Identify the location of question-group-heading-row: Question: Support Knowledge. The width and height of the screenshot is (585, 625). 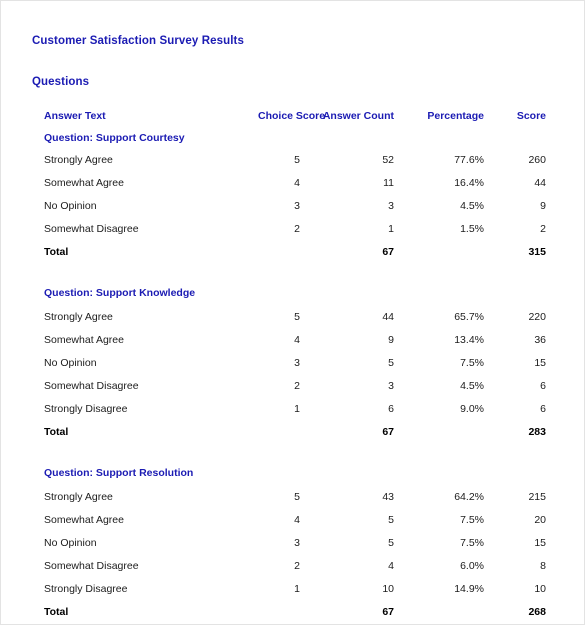
(295, 293).